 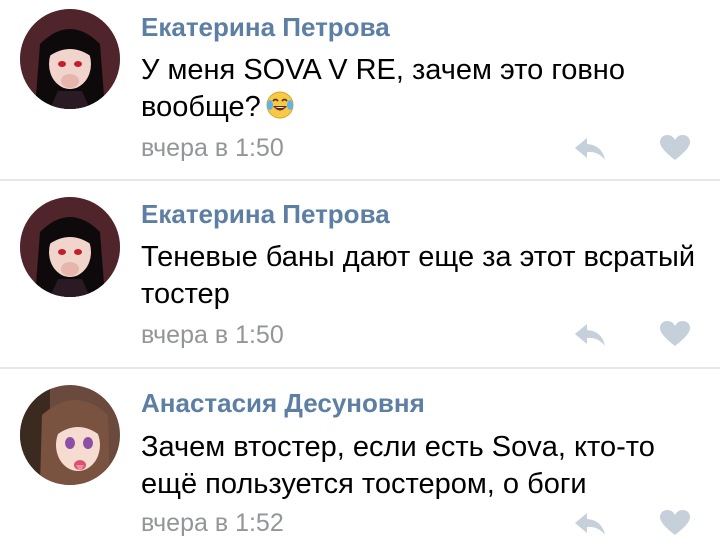 I want to click on tears-of-joy-emoji, so click(x=280, y=110).